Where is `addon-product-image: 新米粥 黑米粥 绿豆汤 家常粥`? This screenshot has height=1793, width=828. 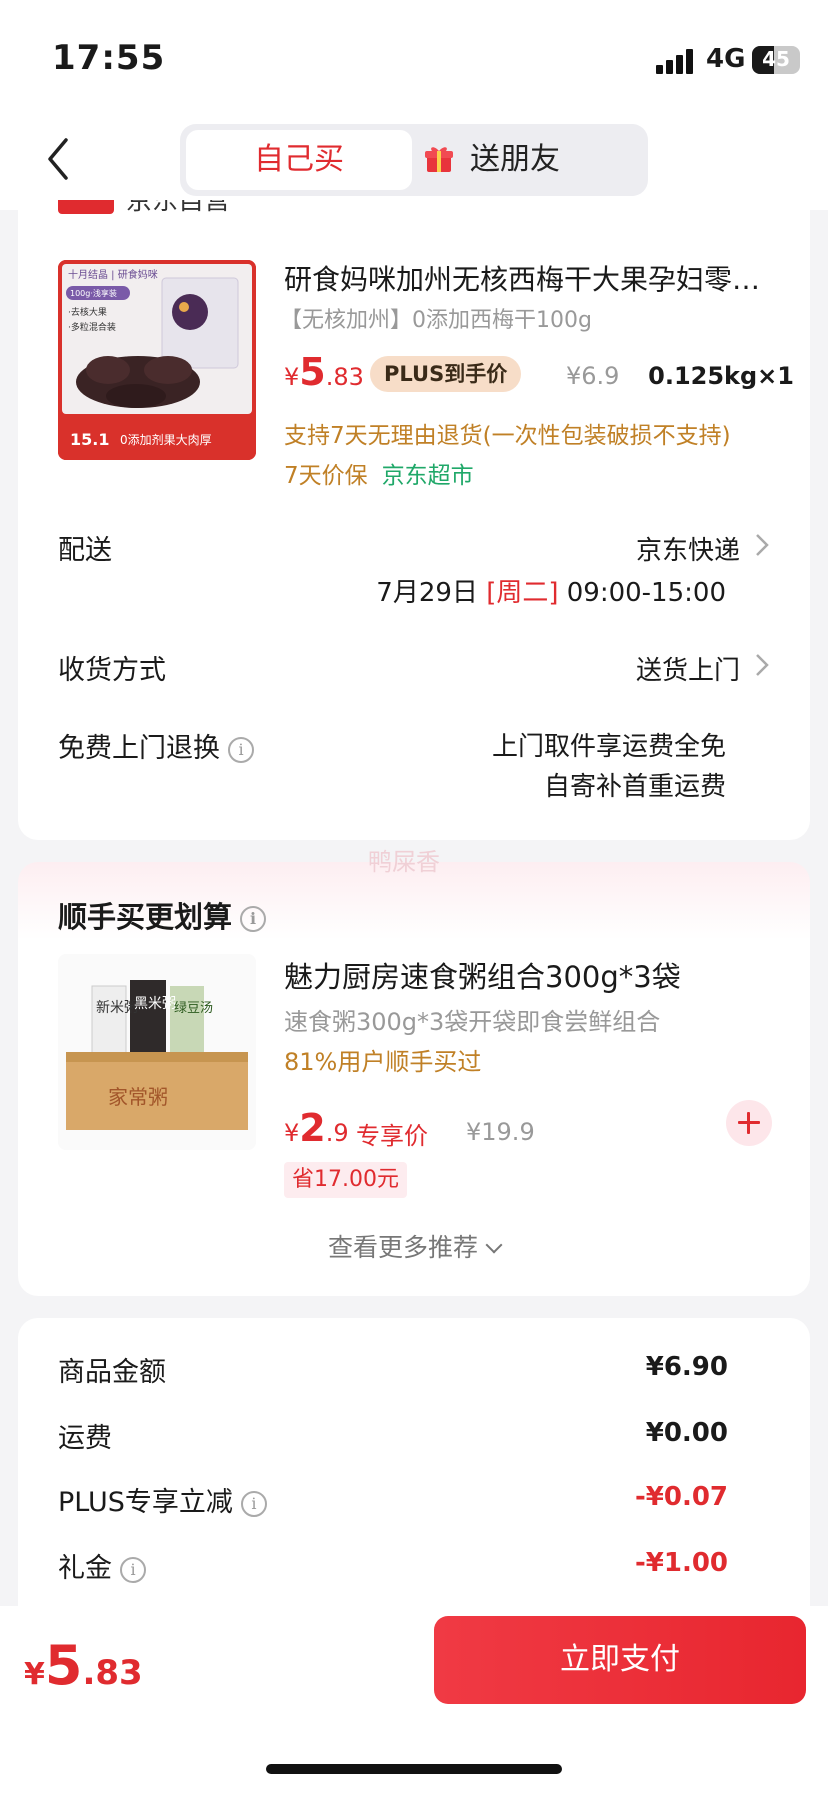 addon-product-image: 新米粥 黑米粥 绿豆汤 家常粥 is located at coordinates (157, 1052).